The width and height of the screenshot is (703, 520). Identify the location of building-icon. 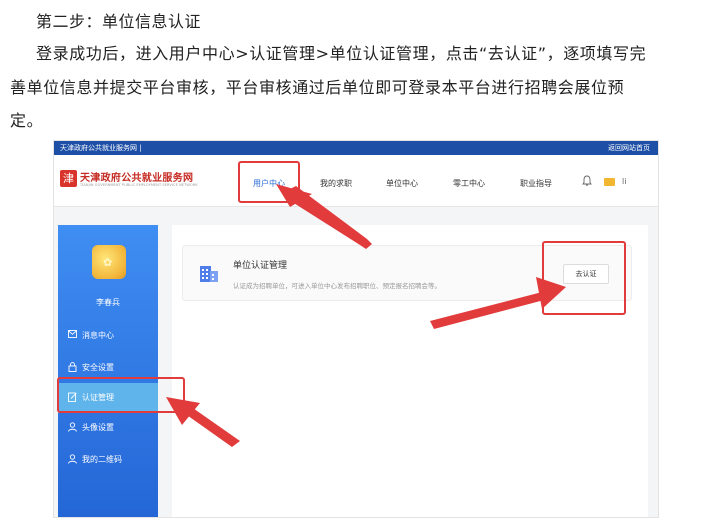
(209, 273).